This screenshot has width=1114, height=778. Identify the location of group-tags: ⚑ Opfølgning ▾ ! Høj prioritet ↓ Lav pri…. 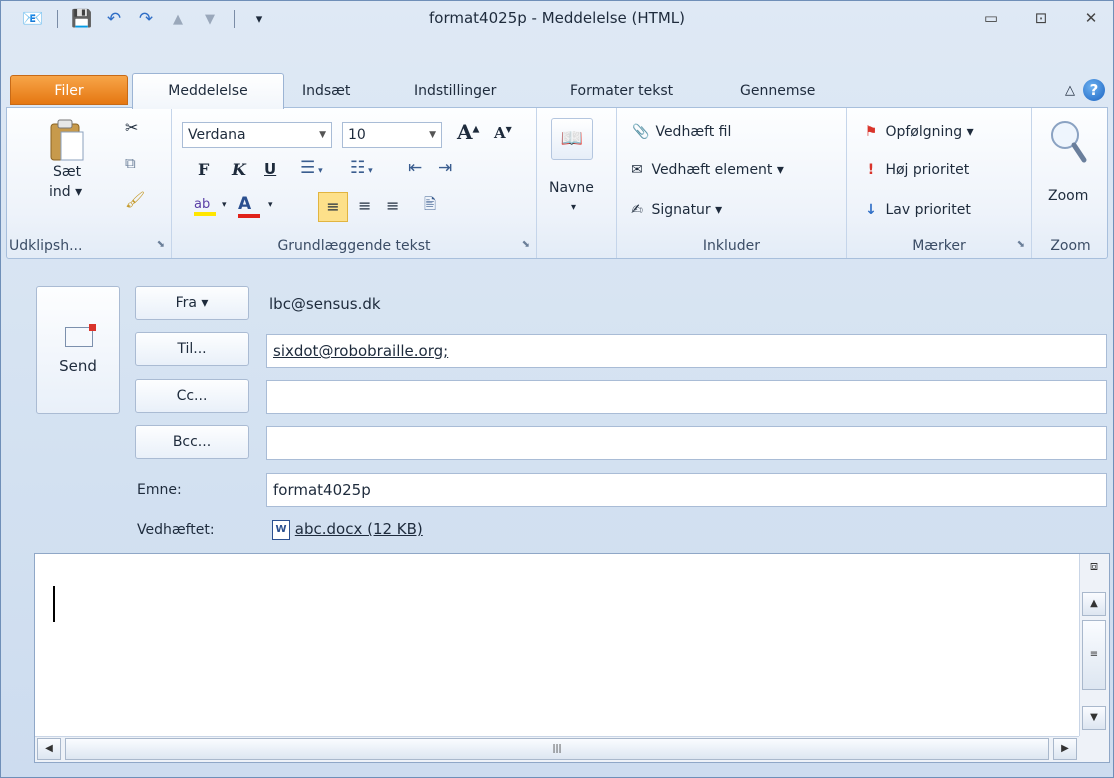
(939, 183).